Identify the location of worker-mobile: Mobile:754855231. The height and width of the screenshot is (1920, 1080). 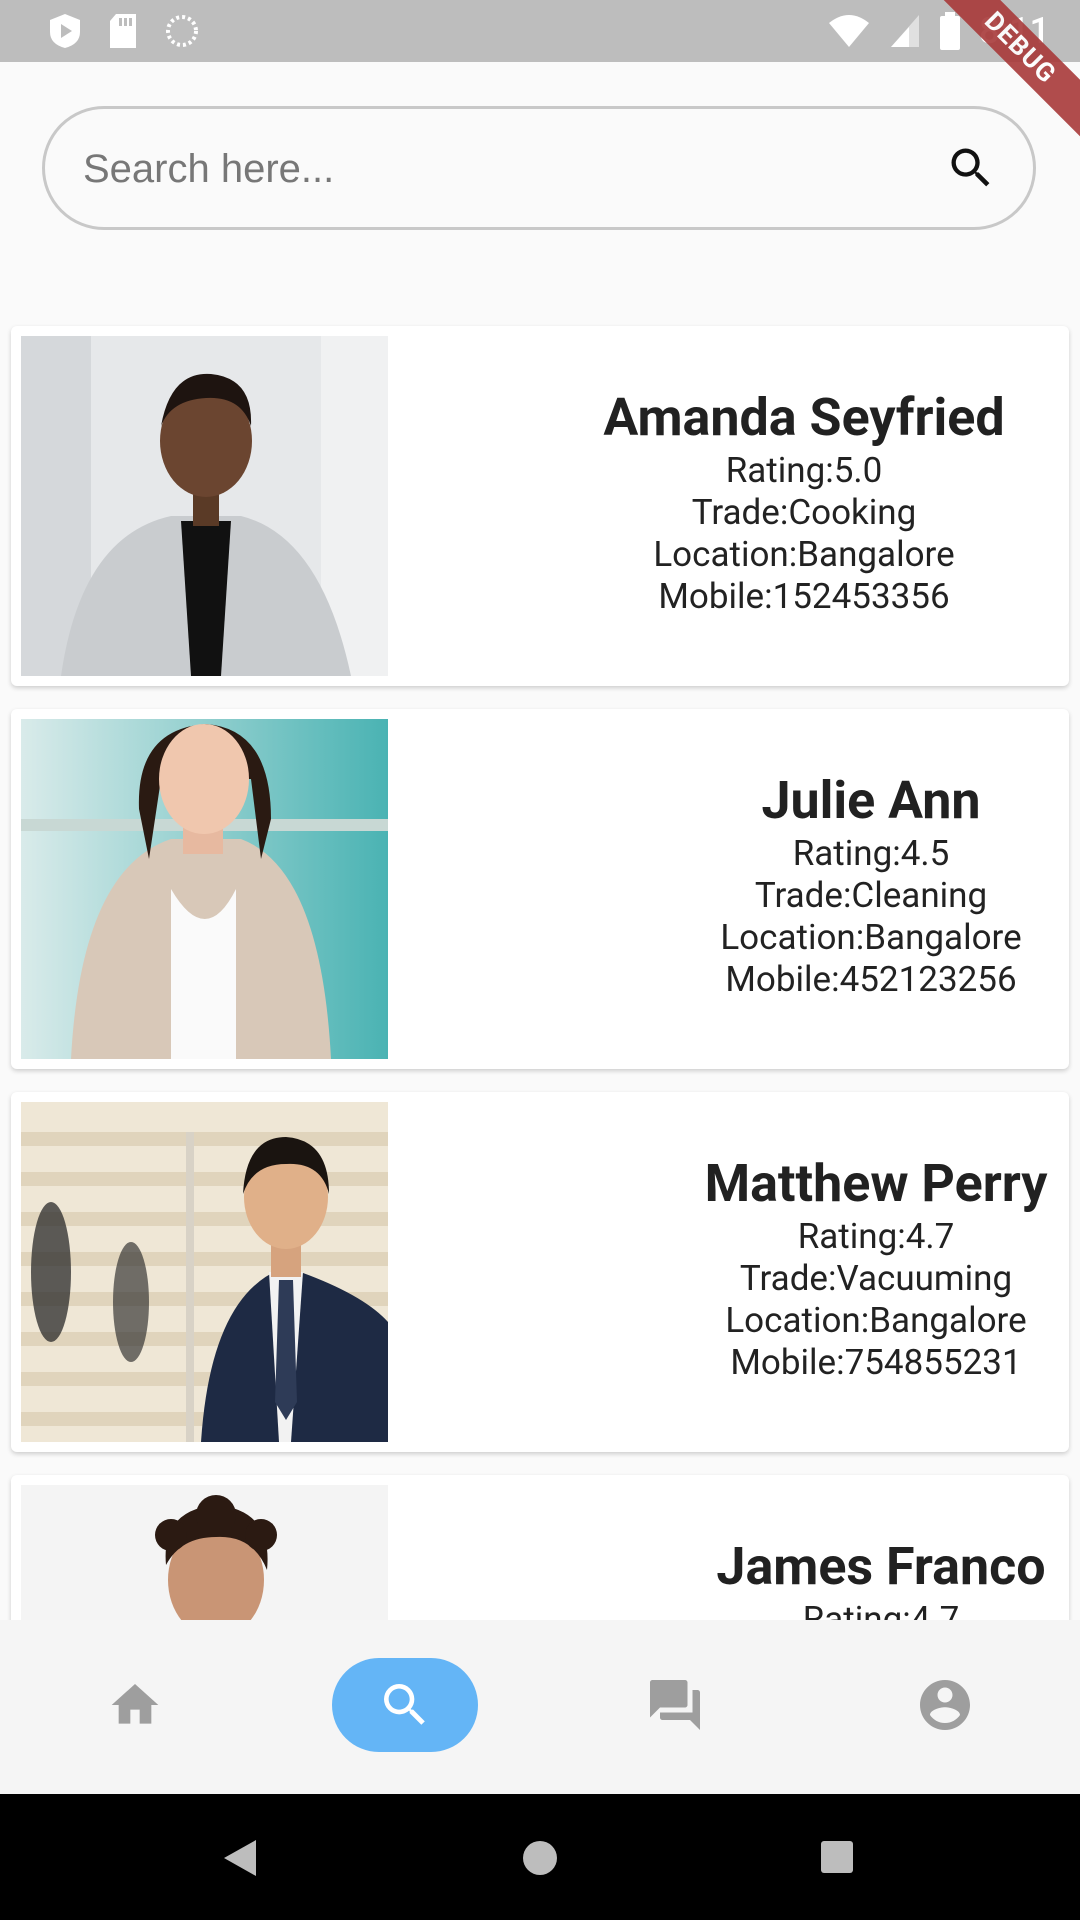
(876, 1362).